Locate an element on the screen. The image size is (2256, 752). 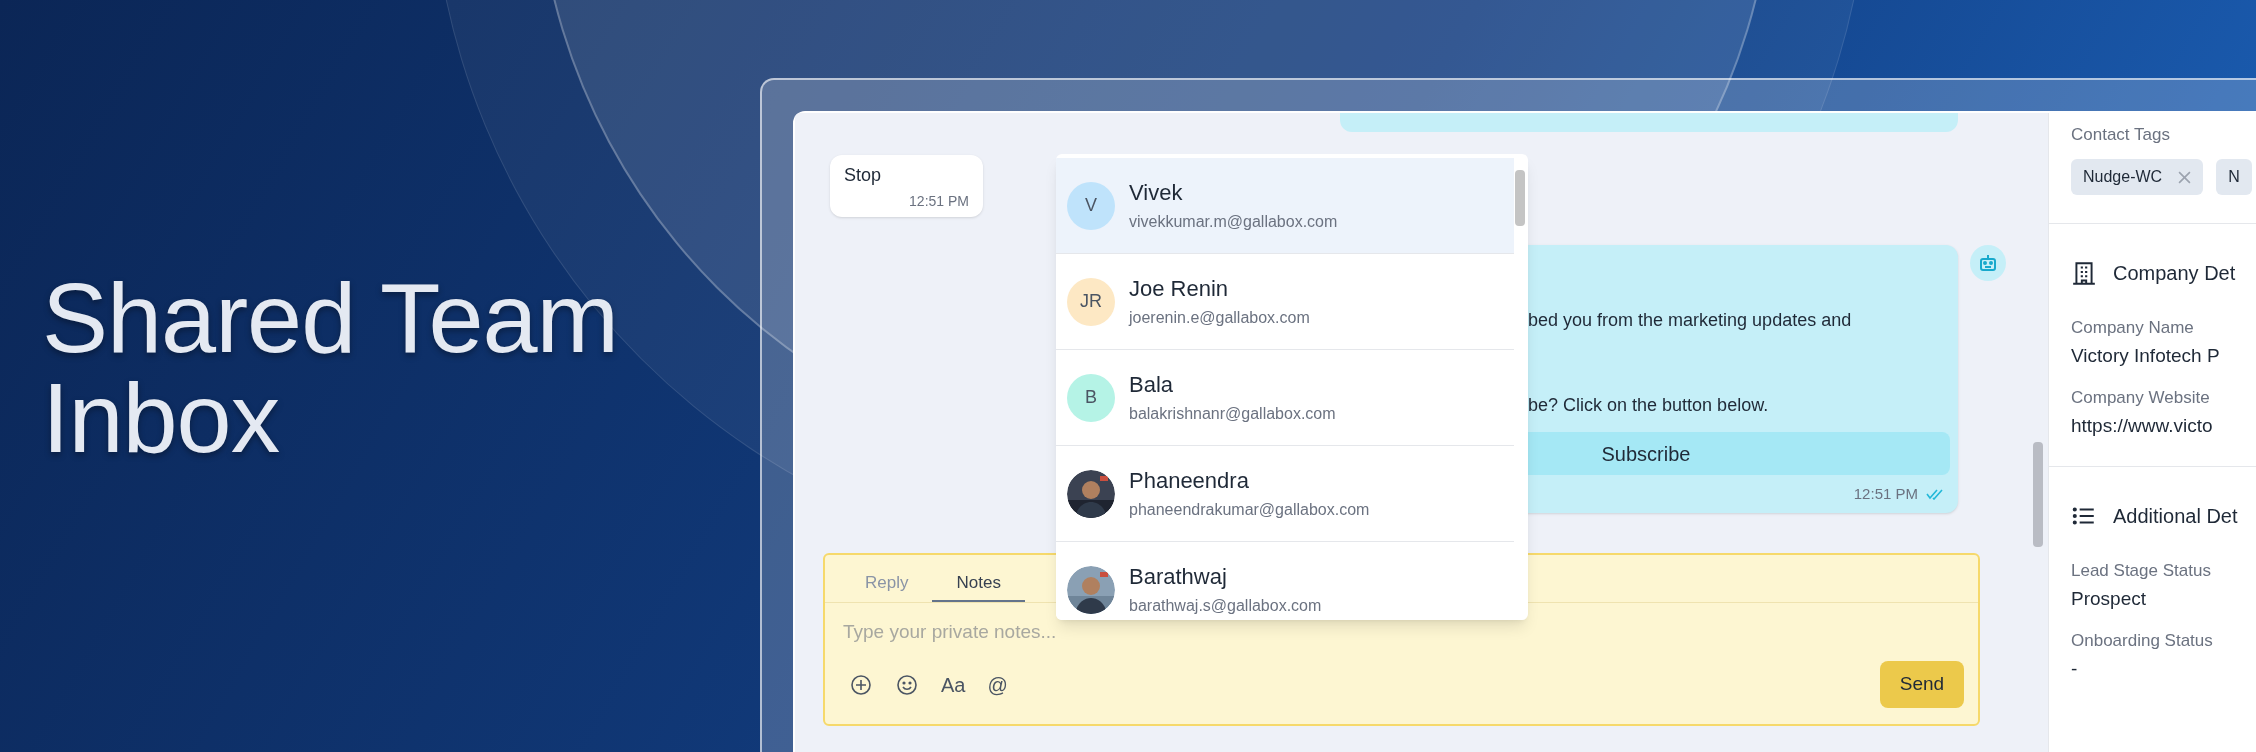
contact-name: Vivek is located at coordinates (1156, 192).